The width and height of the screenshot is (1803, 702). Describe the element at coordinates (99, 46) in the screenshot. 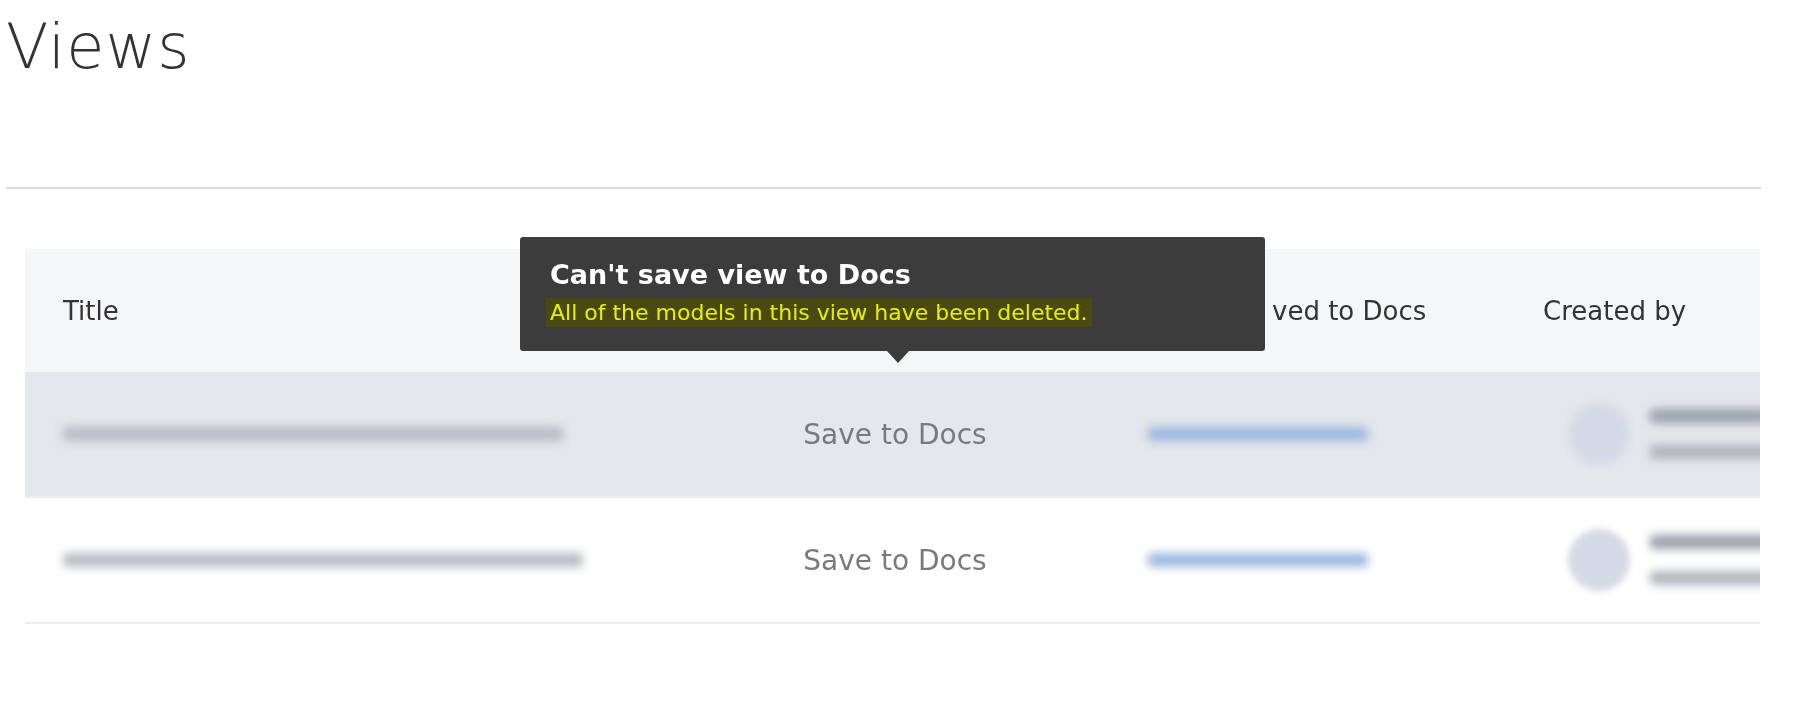

I see `page-title: Views` at that location.